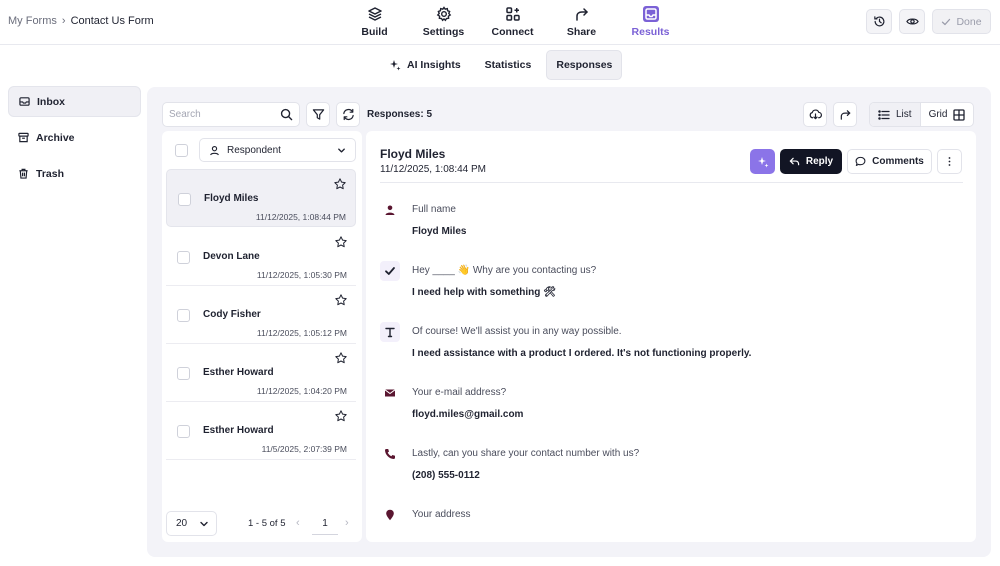  Describe the element at coordinates (650, 14) in the screenshot. I see `inbox-icon` at that location.